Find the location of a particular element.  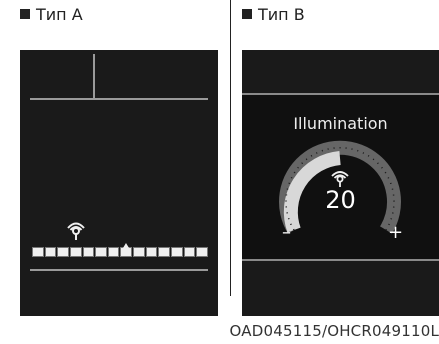

type-b-text: Тип B is located at coordinates (281, 14).